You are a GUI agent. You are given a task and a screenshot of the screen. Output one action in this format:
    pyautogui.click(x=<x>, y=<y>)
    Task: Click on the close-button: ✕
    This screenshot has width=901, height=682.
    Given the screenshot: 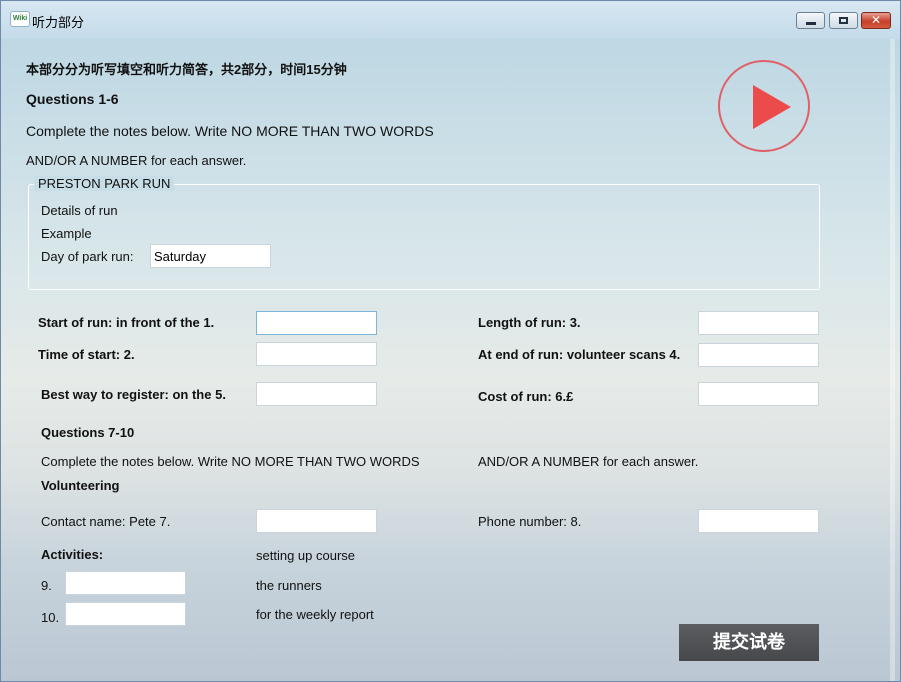 What is the action you would take?
    pyautogui.click(x=876, y=20)
    